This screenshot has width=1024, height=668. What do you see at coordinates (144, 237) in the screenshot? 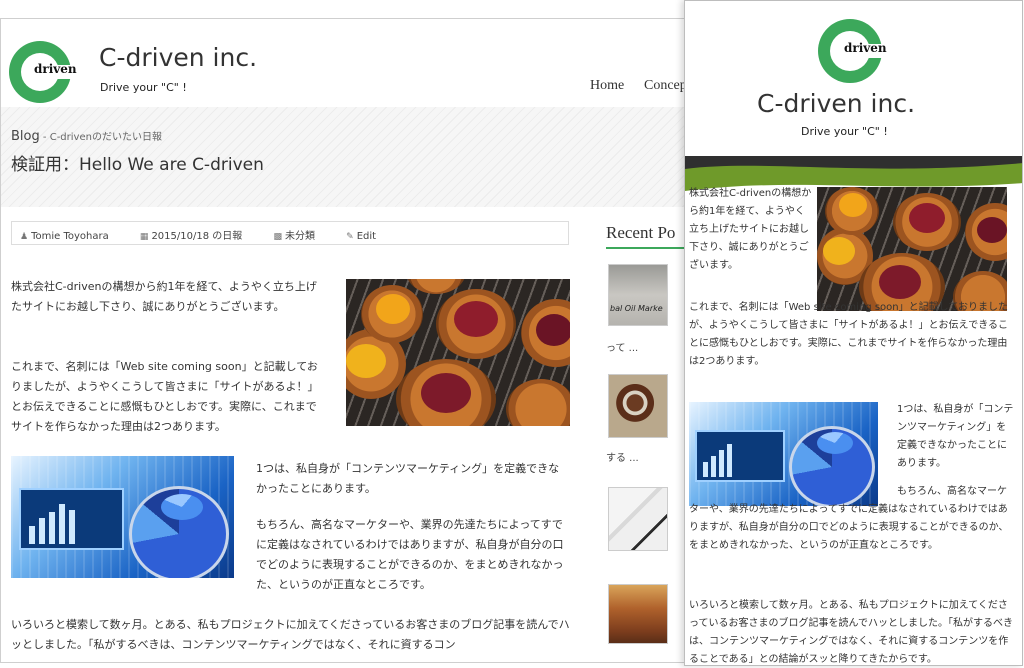
I see `calendar-icon: ▦` at bounding box center [144, 237].